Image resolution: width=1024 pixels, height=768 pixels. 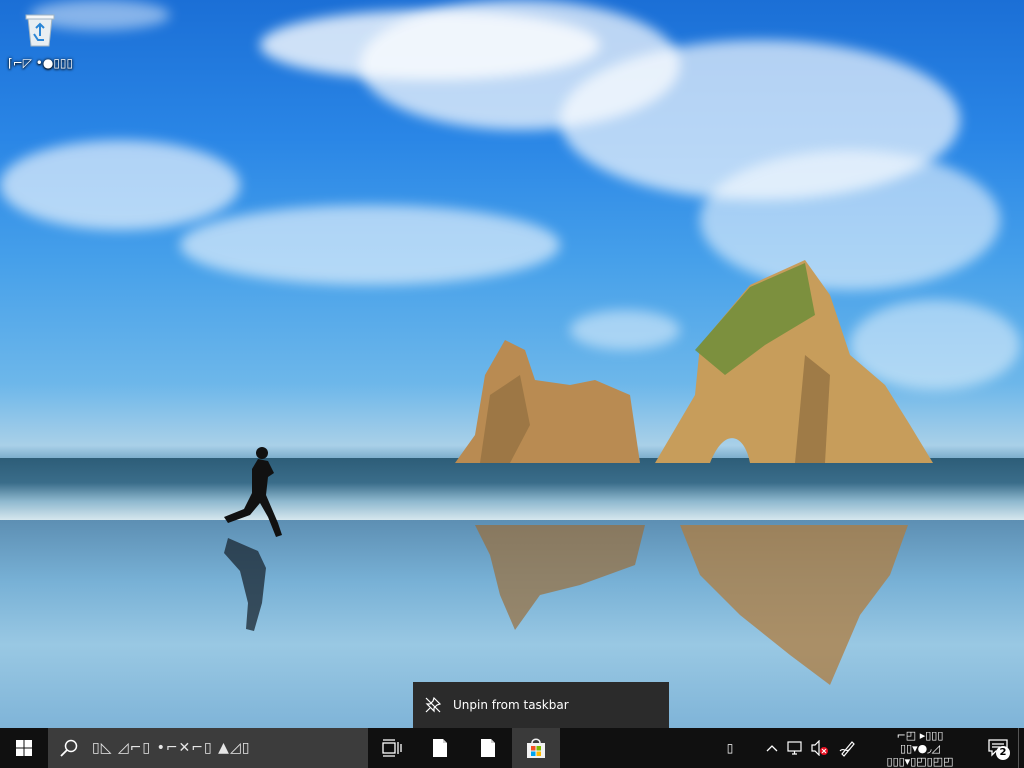 What do you see at coordinates (41, 63) in the screenshot?
I see `recycle-bin-label: ⌈⌐◸ •●▯▯▯` at bounding box center [41, 63].